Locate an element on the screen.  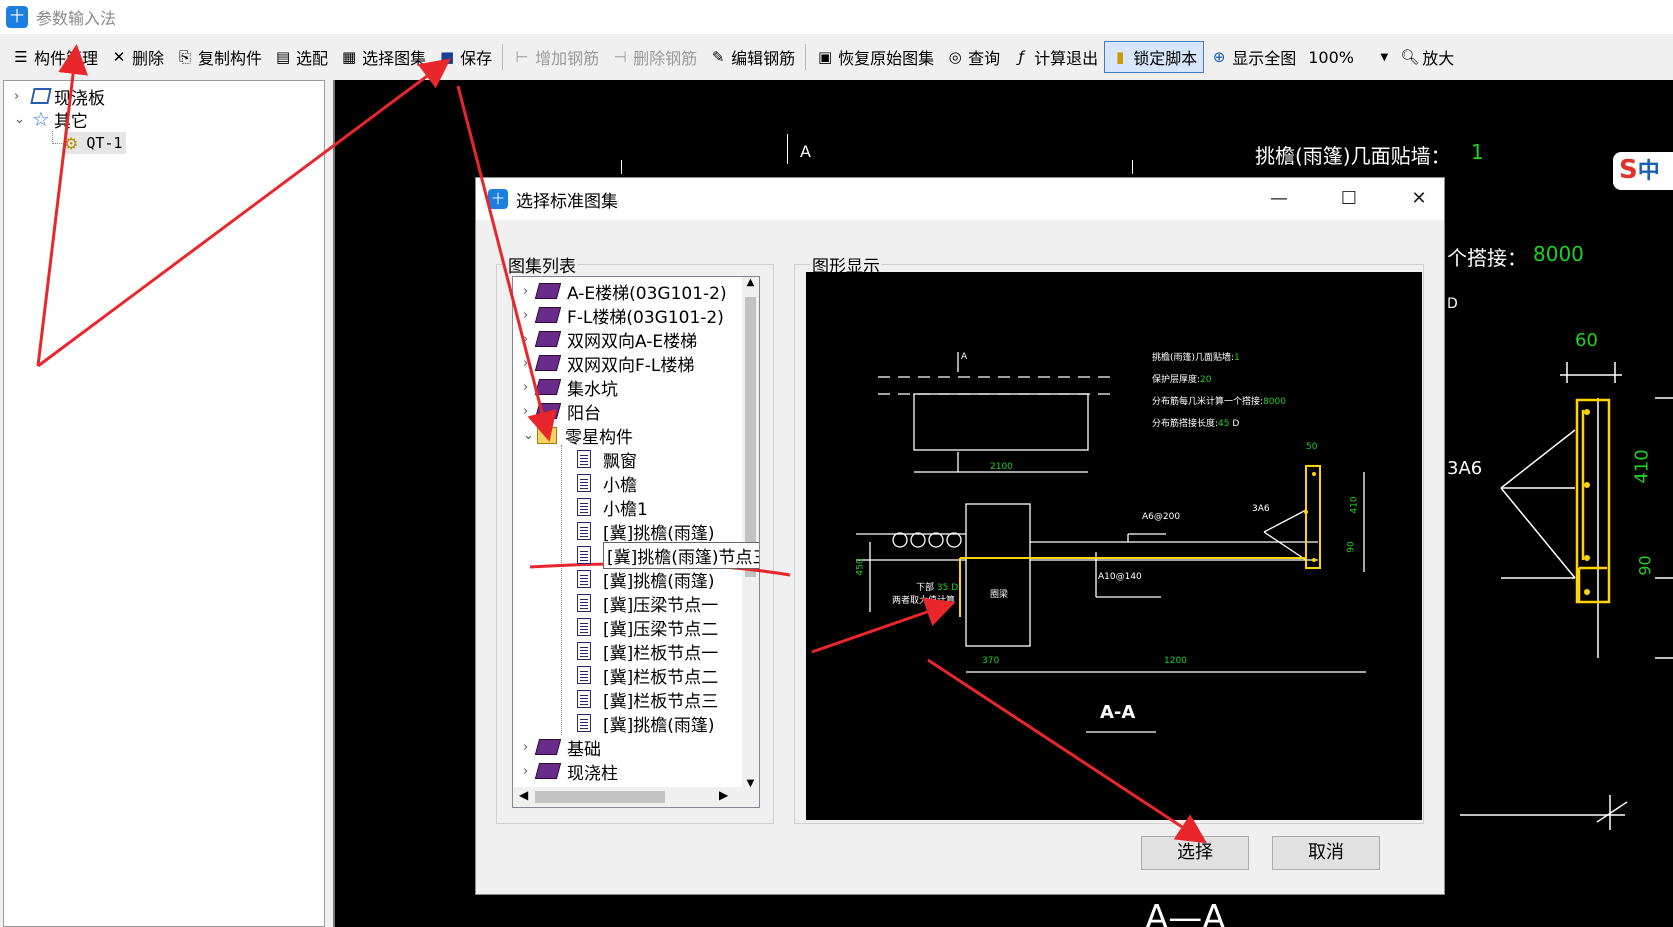
copy-component-button: ⎘ 复制构件 is located at coordinates (219, 57).